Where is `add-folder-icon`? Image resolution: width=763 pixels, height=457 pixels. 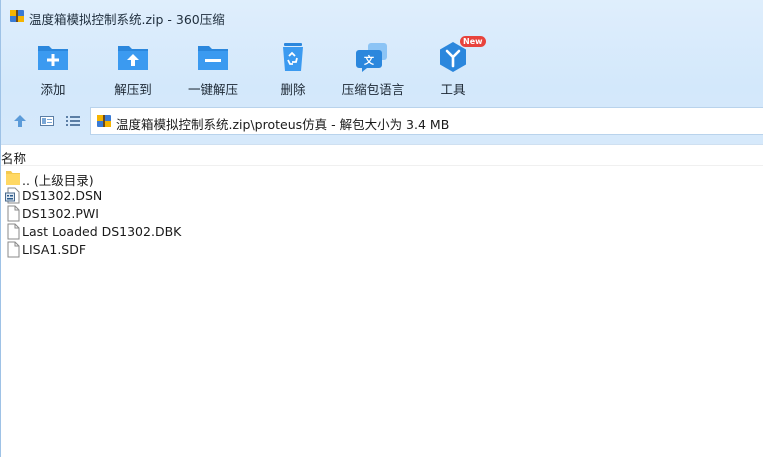
add-folder-icon is located at coordinates (53, 58).